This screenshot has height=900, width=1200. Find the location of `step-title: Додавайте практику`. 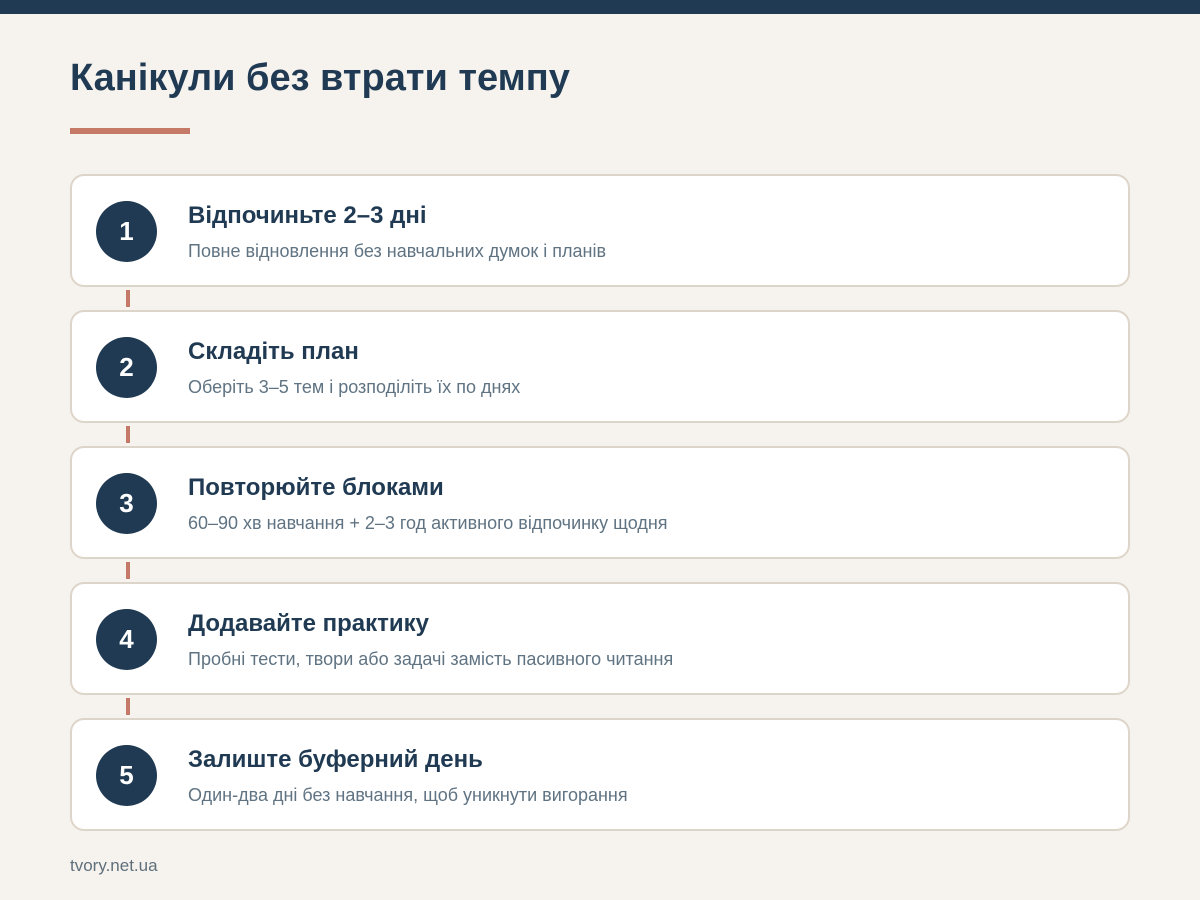

step-title: Додавайте практику is located at coordinates (309, 623).